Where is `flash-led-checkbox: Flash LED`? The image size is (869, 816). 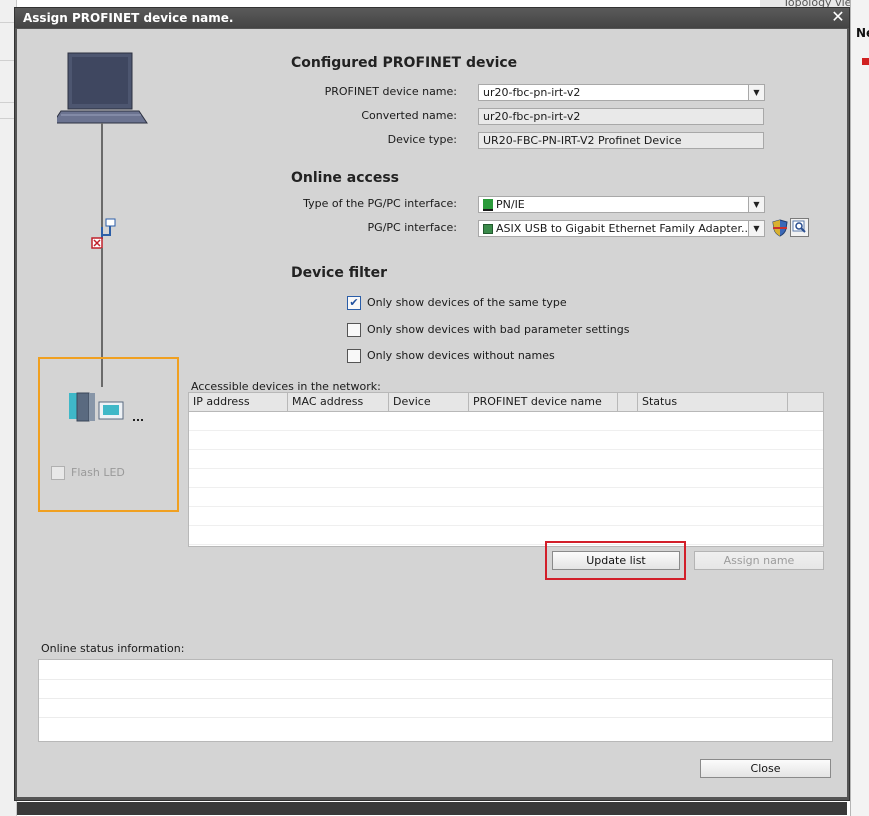
flash-led-checkbox: Flash LED is located at coordinates (88, 473).